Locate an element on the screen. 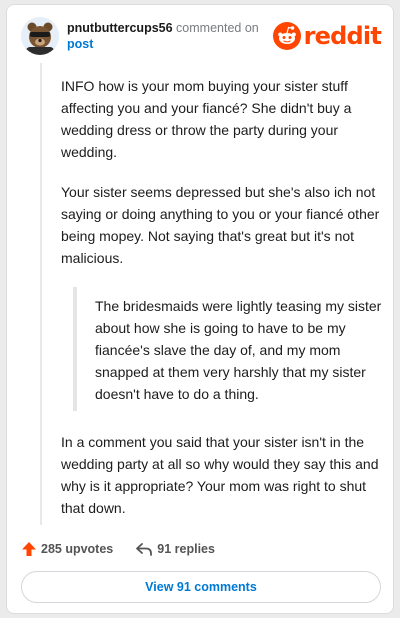 Image resolution: width=400 pixels, height=618 pixels. reddit-wordmark: reddit is located at coordinates (342, 36).